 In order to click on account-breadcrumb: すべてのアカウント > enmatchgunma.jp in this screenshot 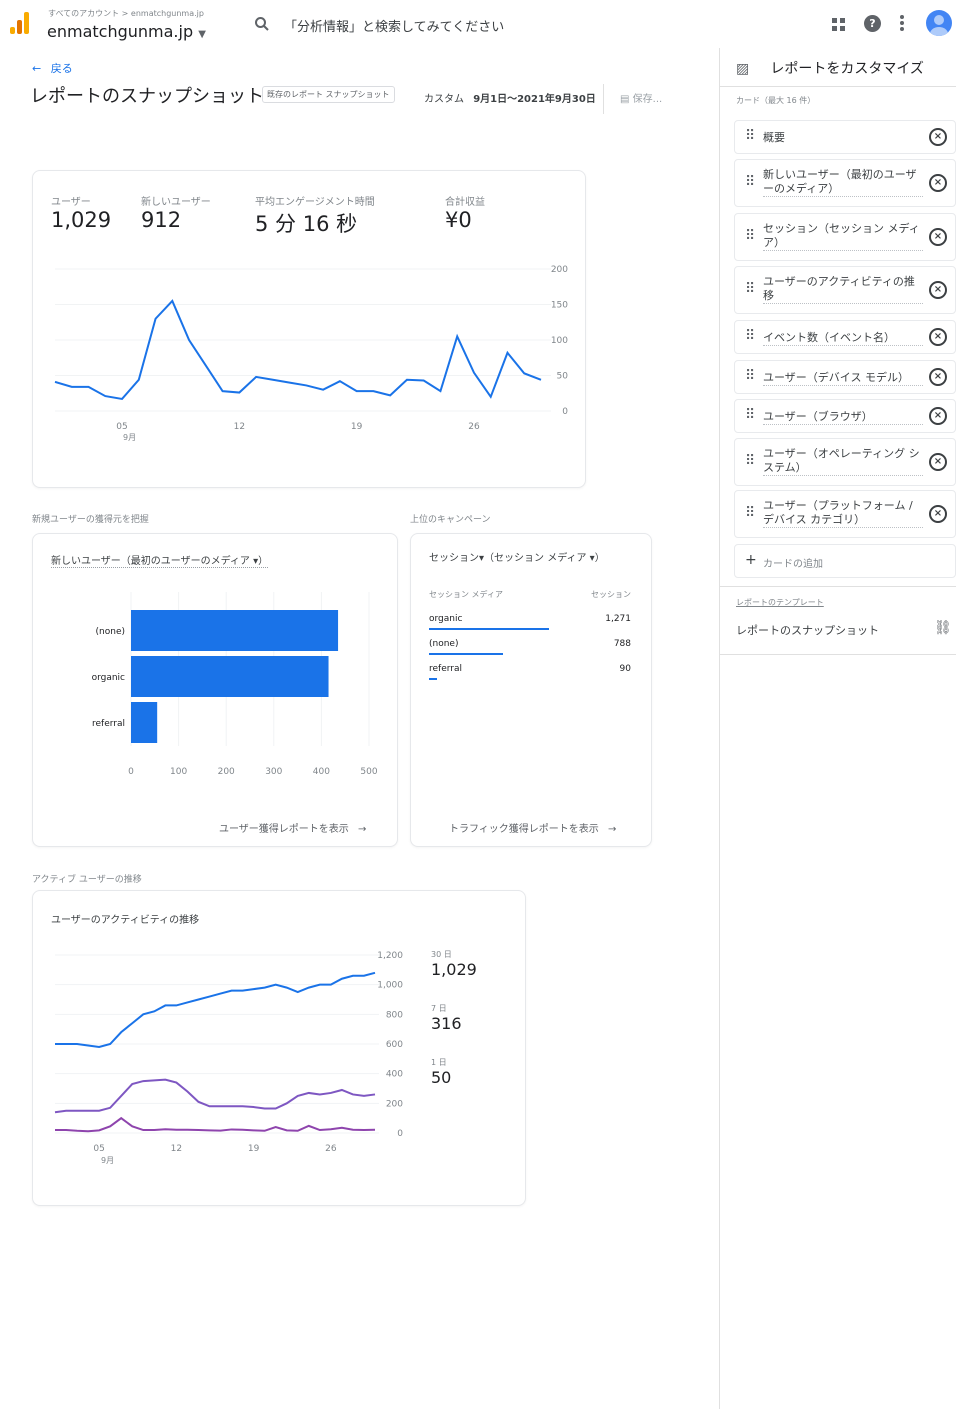, I will do `click(126, 13)`.